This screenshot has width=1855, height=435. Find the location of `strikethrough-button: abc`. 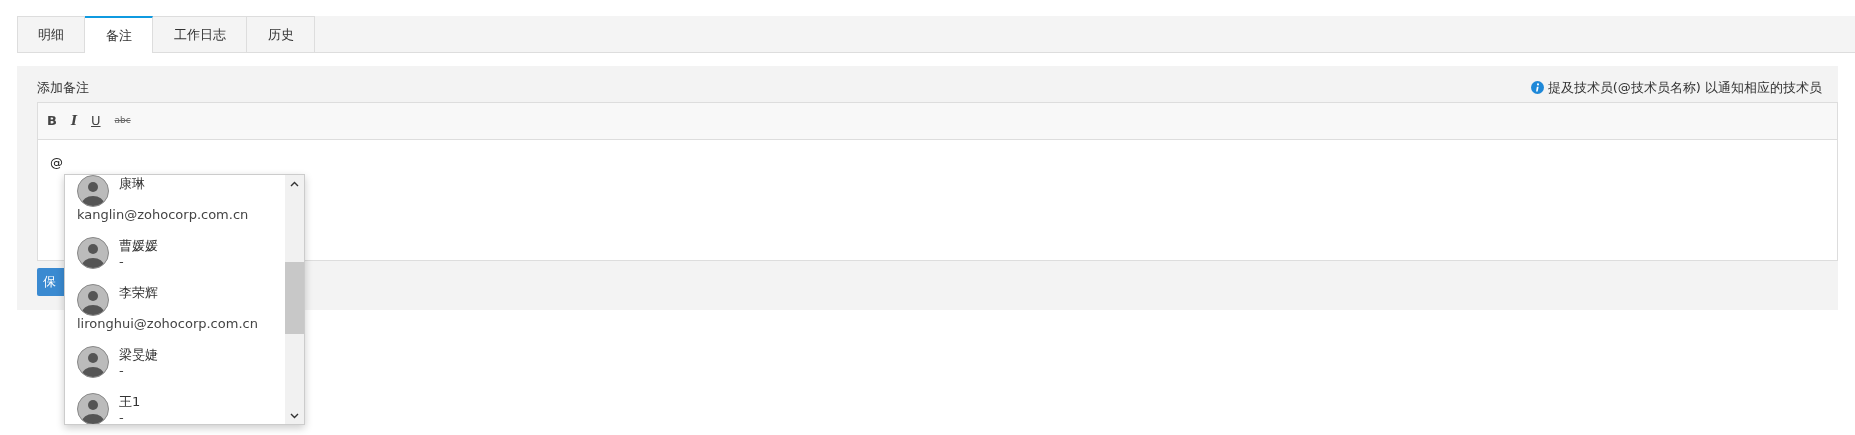

strikethrough-button: abc is located at coordinates (122, 120).